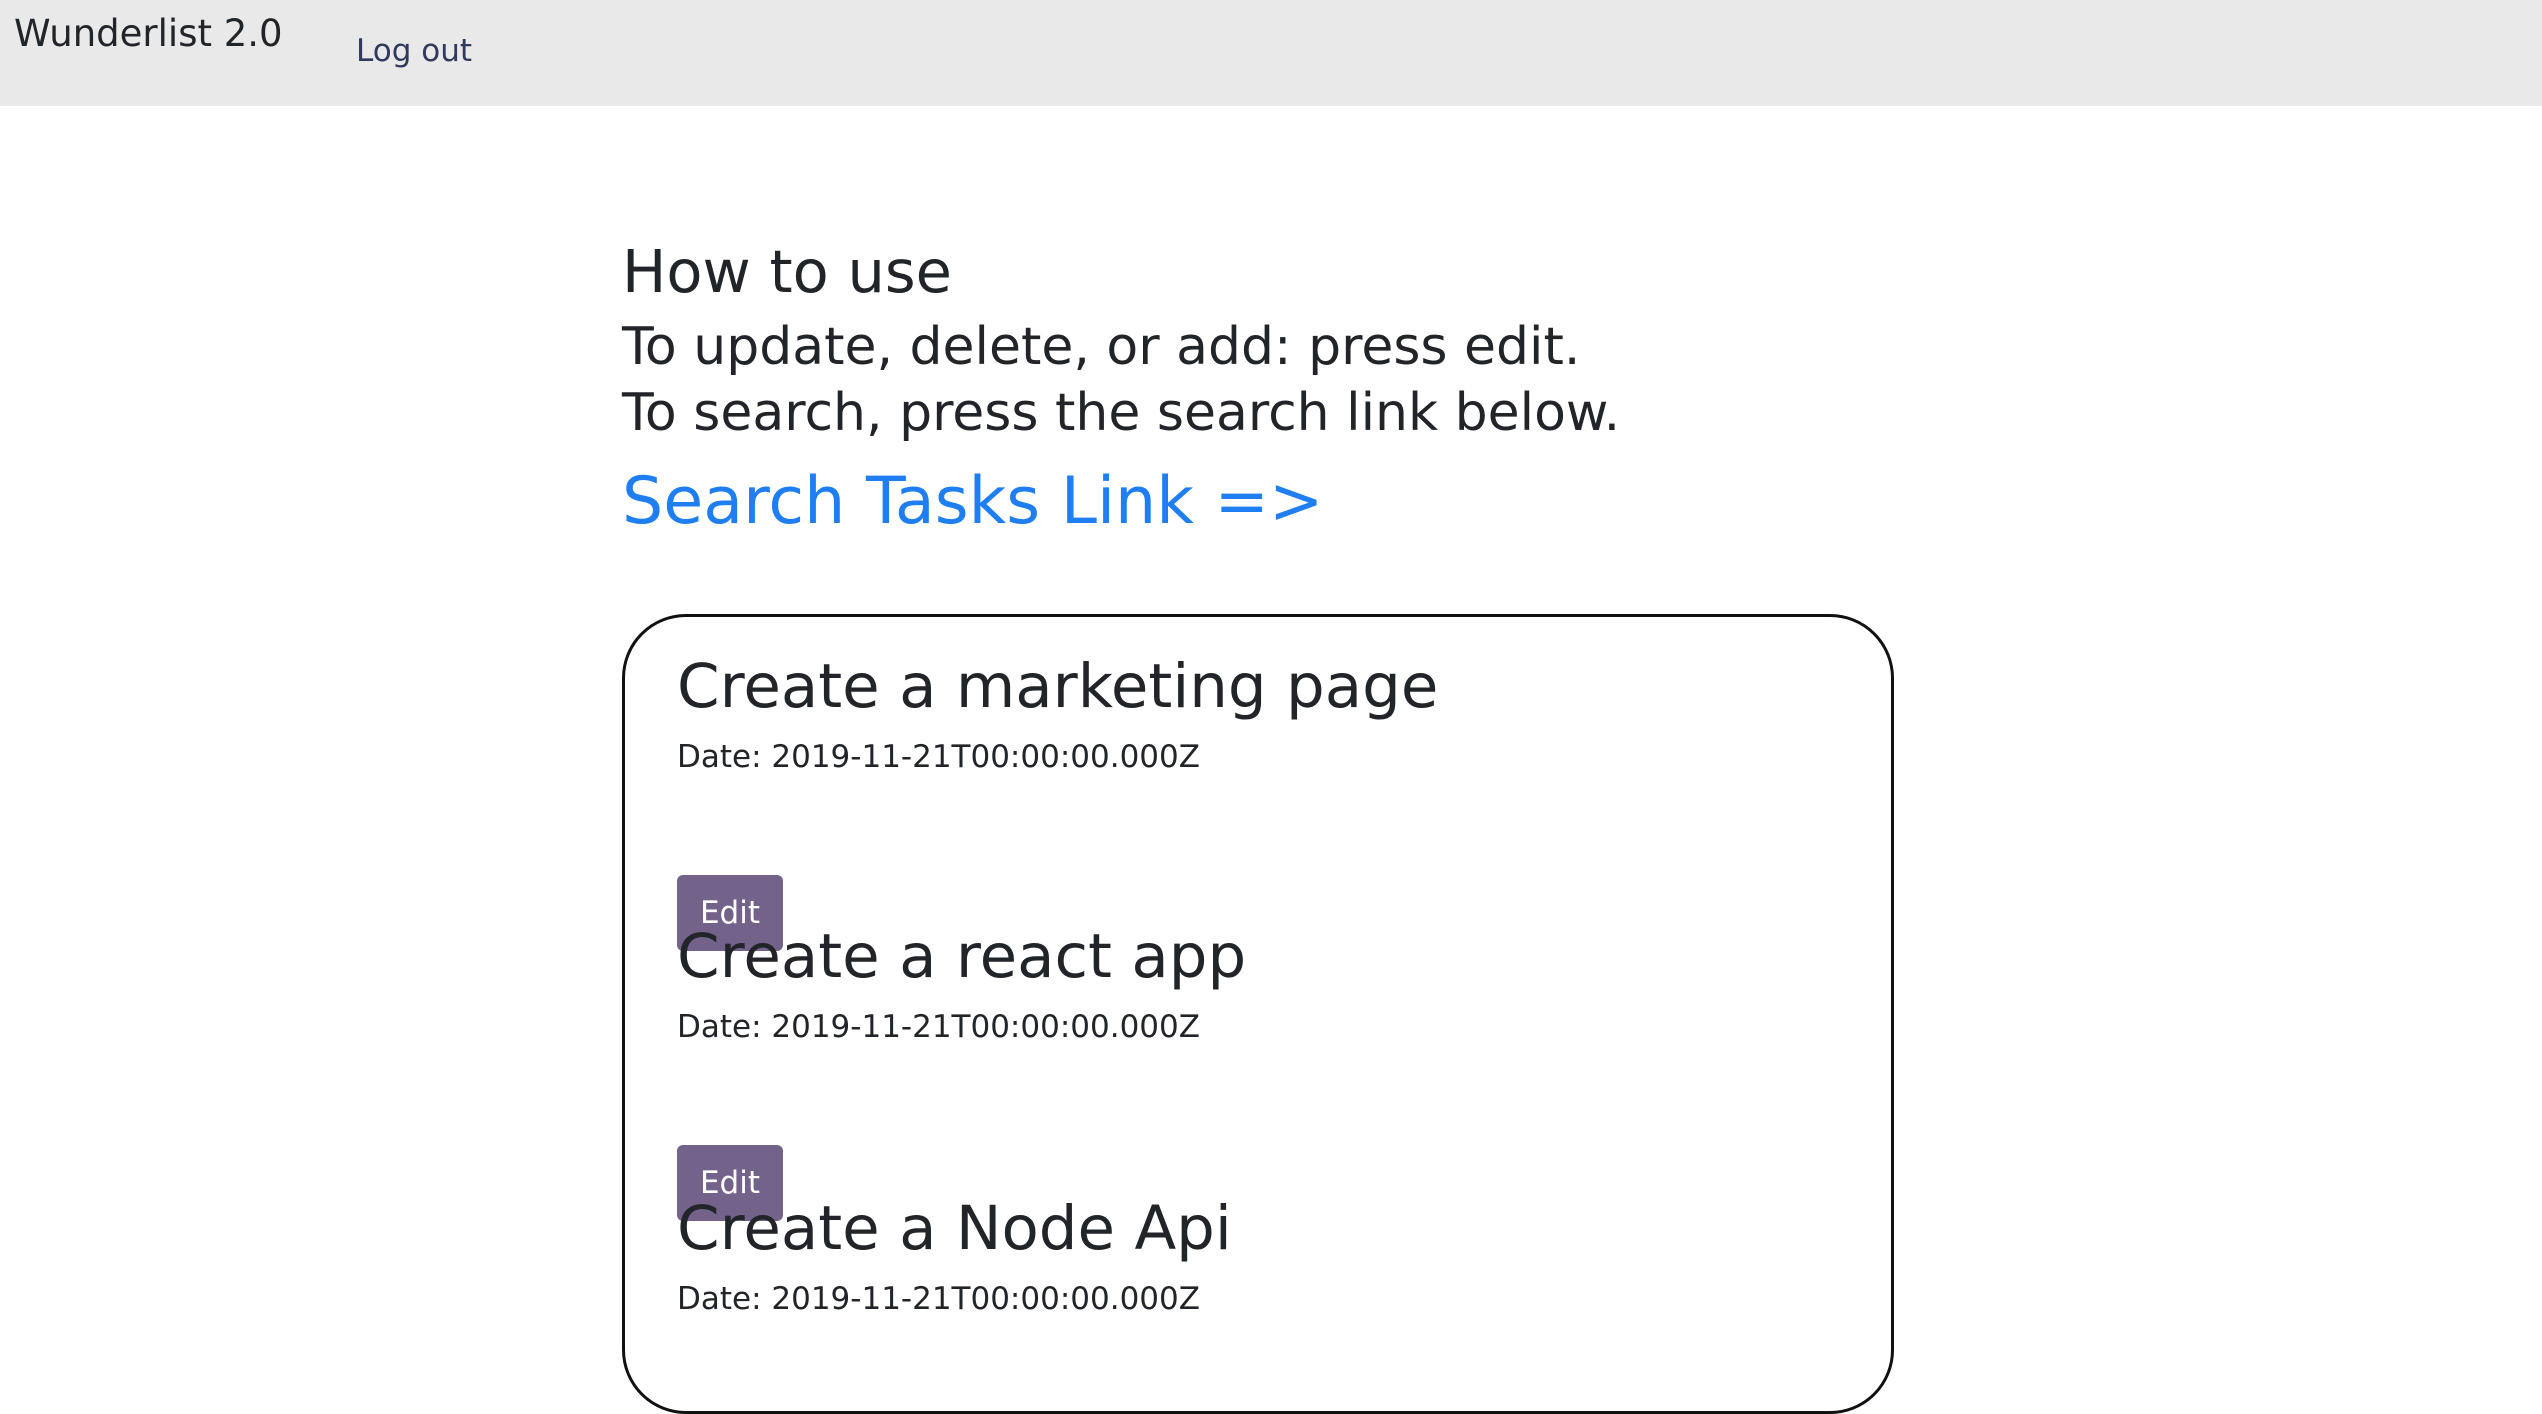  Describe the element at coordinates (148, 34) in the screenshot. I see `brand-title: Wunderlist 2.0` at that location.